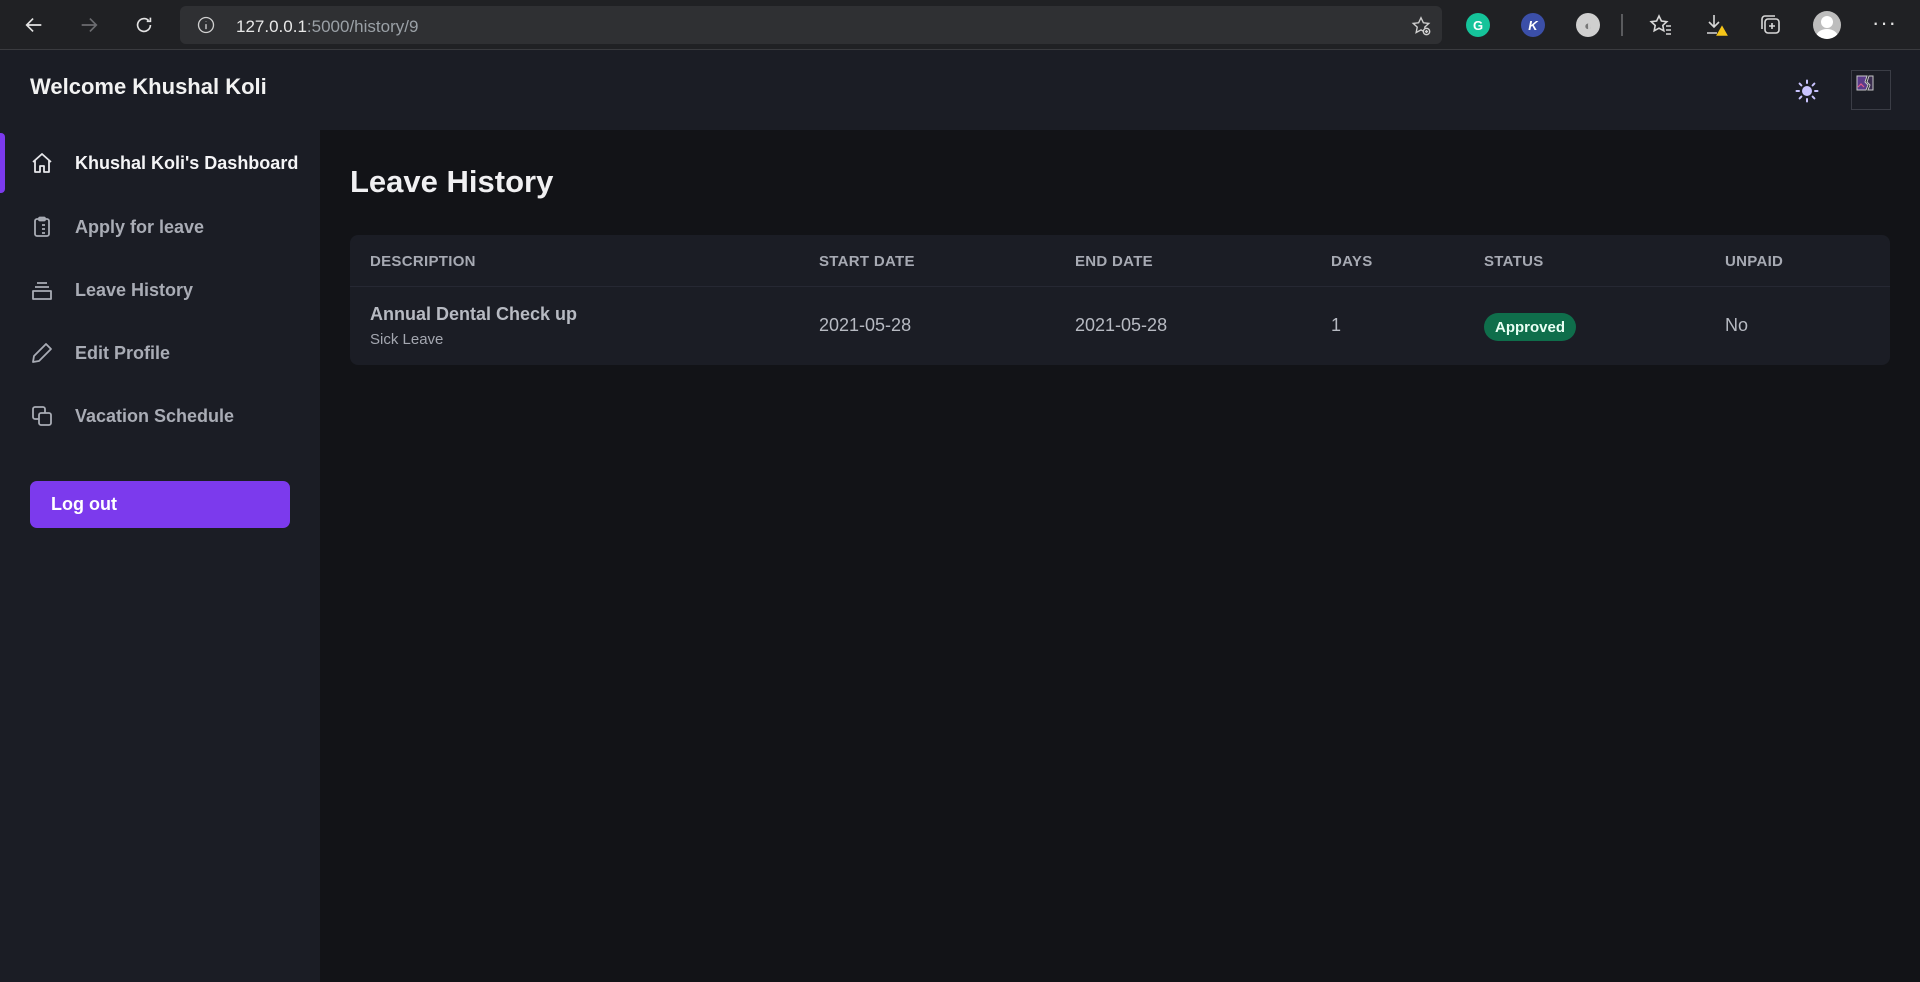 Image resolution: width=1920 pixels, height=982 pixels. I want to click on broken-image-icon, so click(1865, 83).